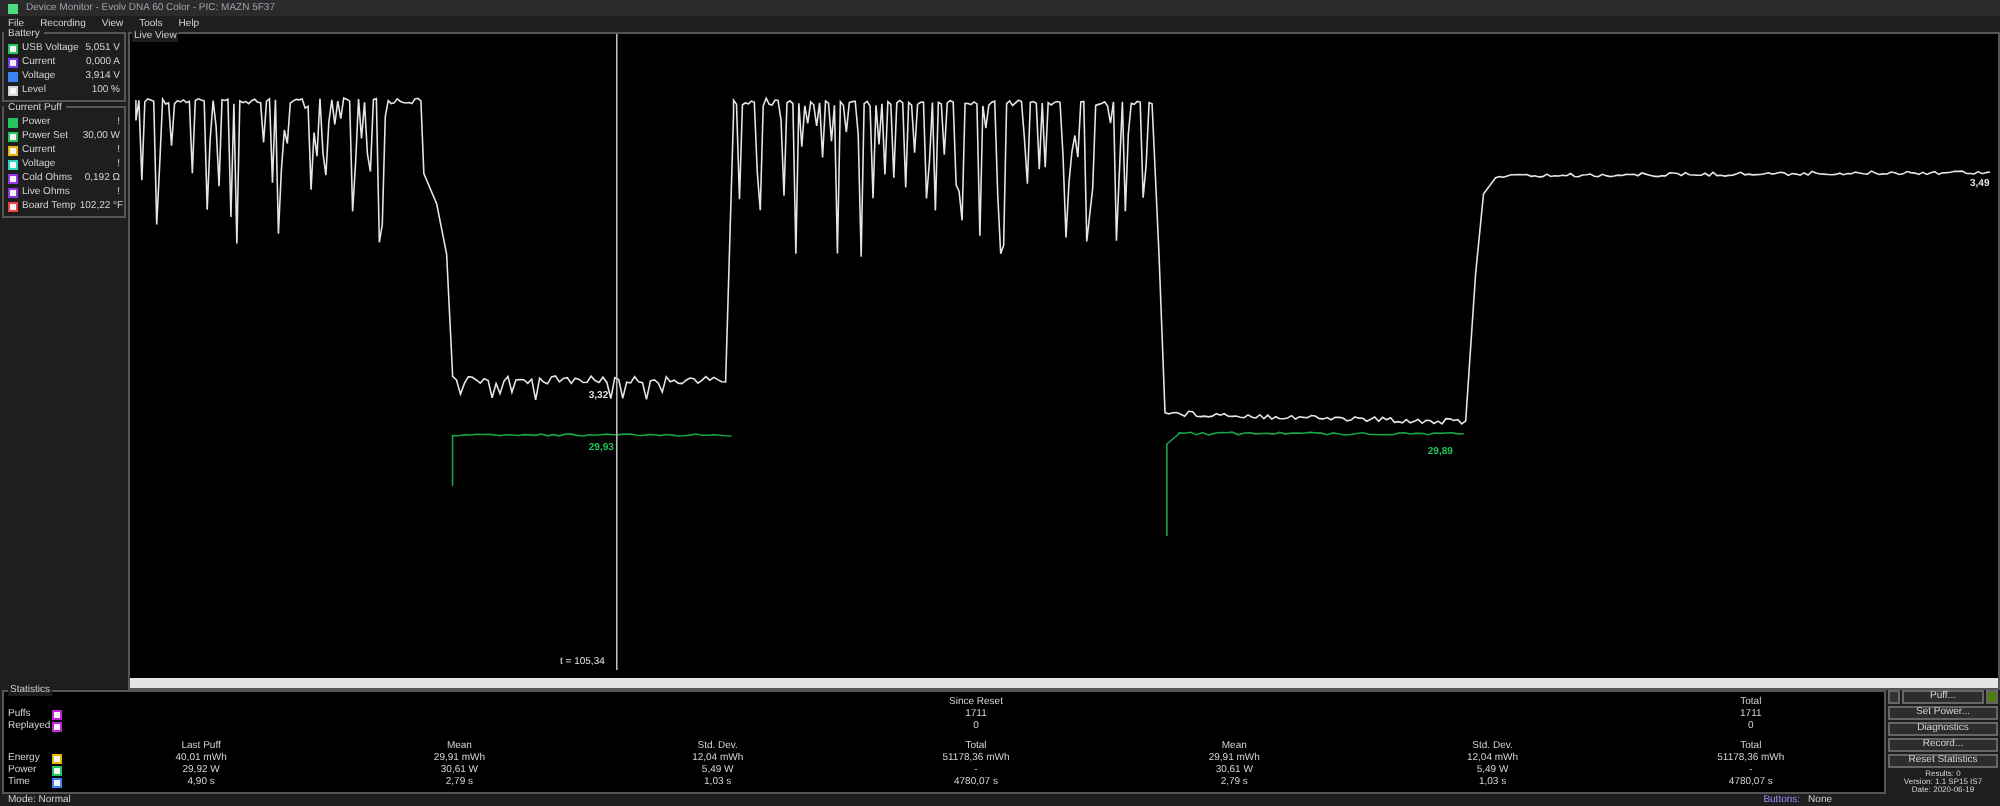 The image size is (2000, 806). I want to click on horizontal-scrollbar, so click(1064, 683).